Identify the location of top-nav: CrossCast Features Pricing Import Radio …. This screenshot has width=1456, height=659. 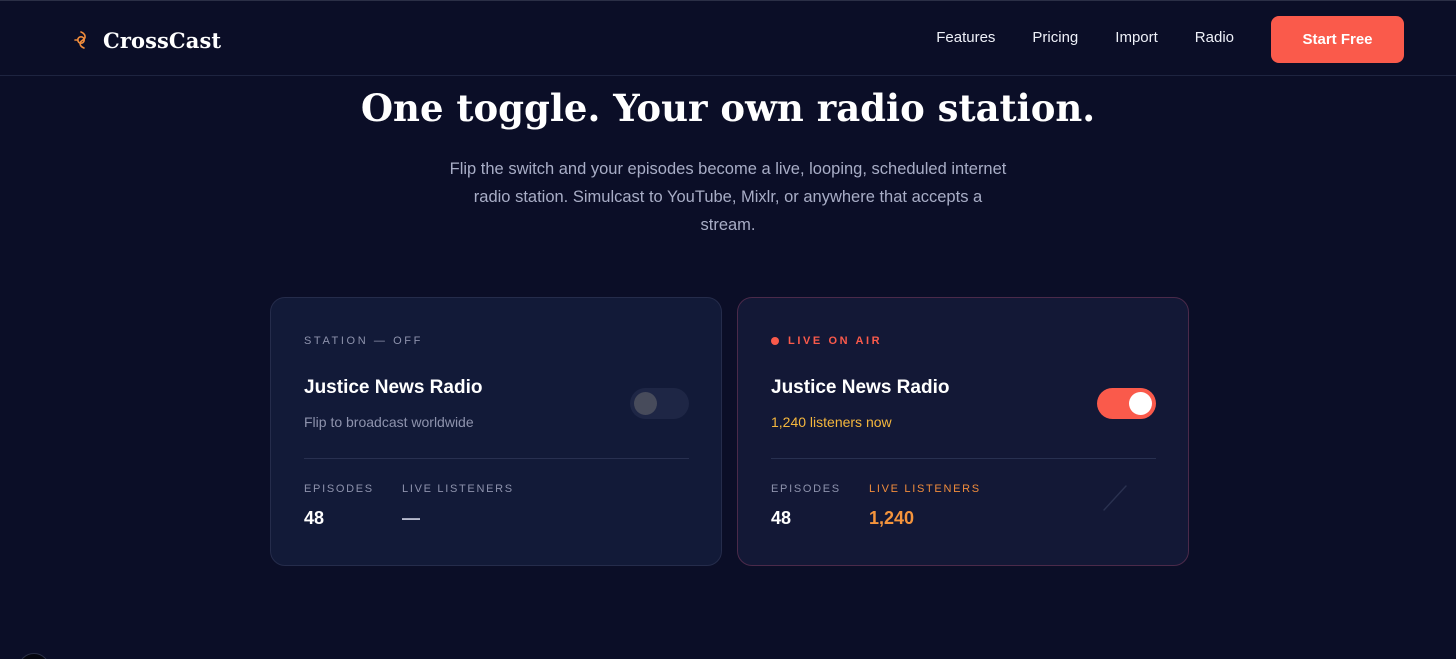
(728, 38).